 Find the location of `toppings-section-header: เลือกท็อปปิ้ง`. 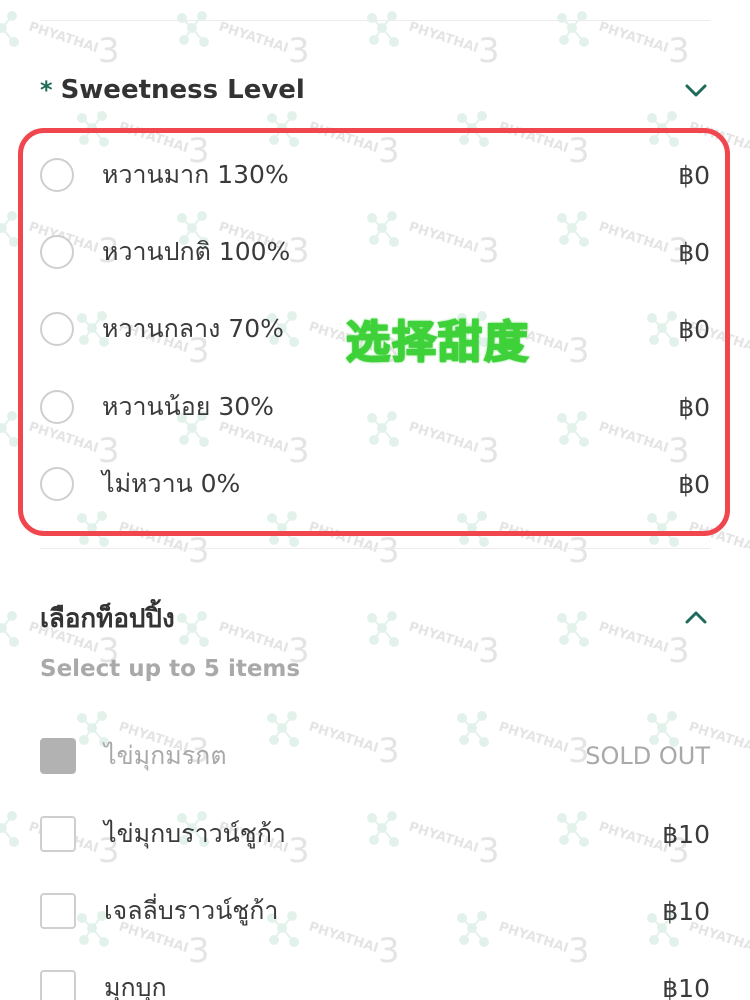

toppings-section-header: เลือกท็อปปิ้ง is located at coordinates (375, 618).